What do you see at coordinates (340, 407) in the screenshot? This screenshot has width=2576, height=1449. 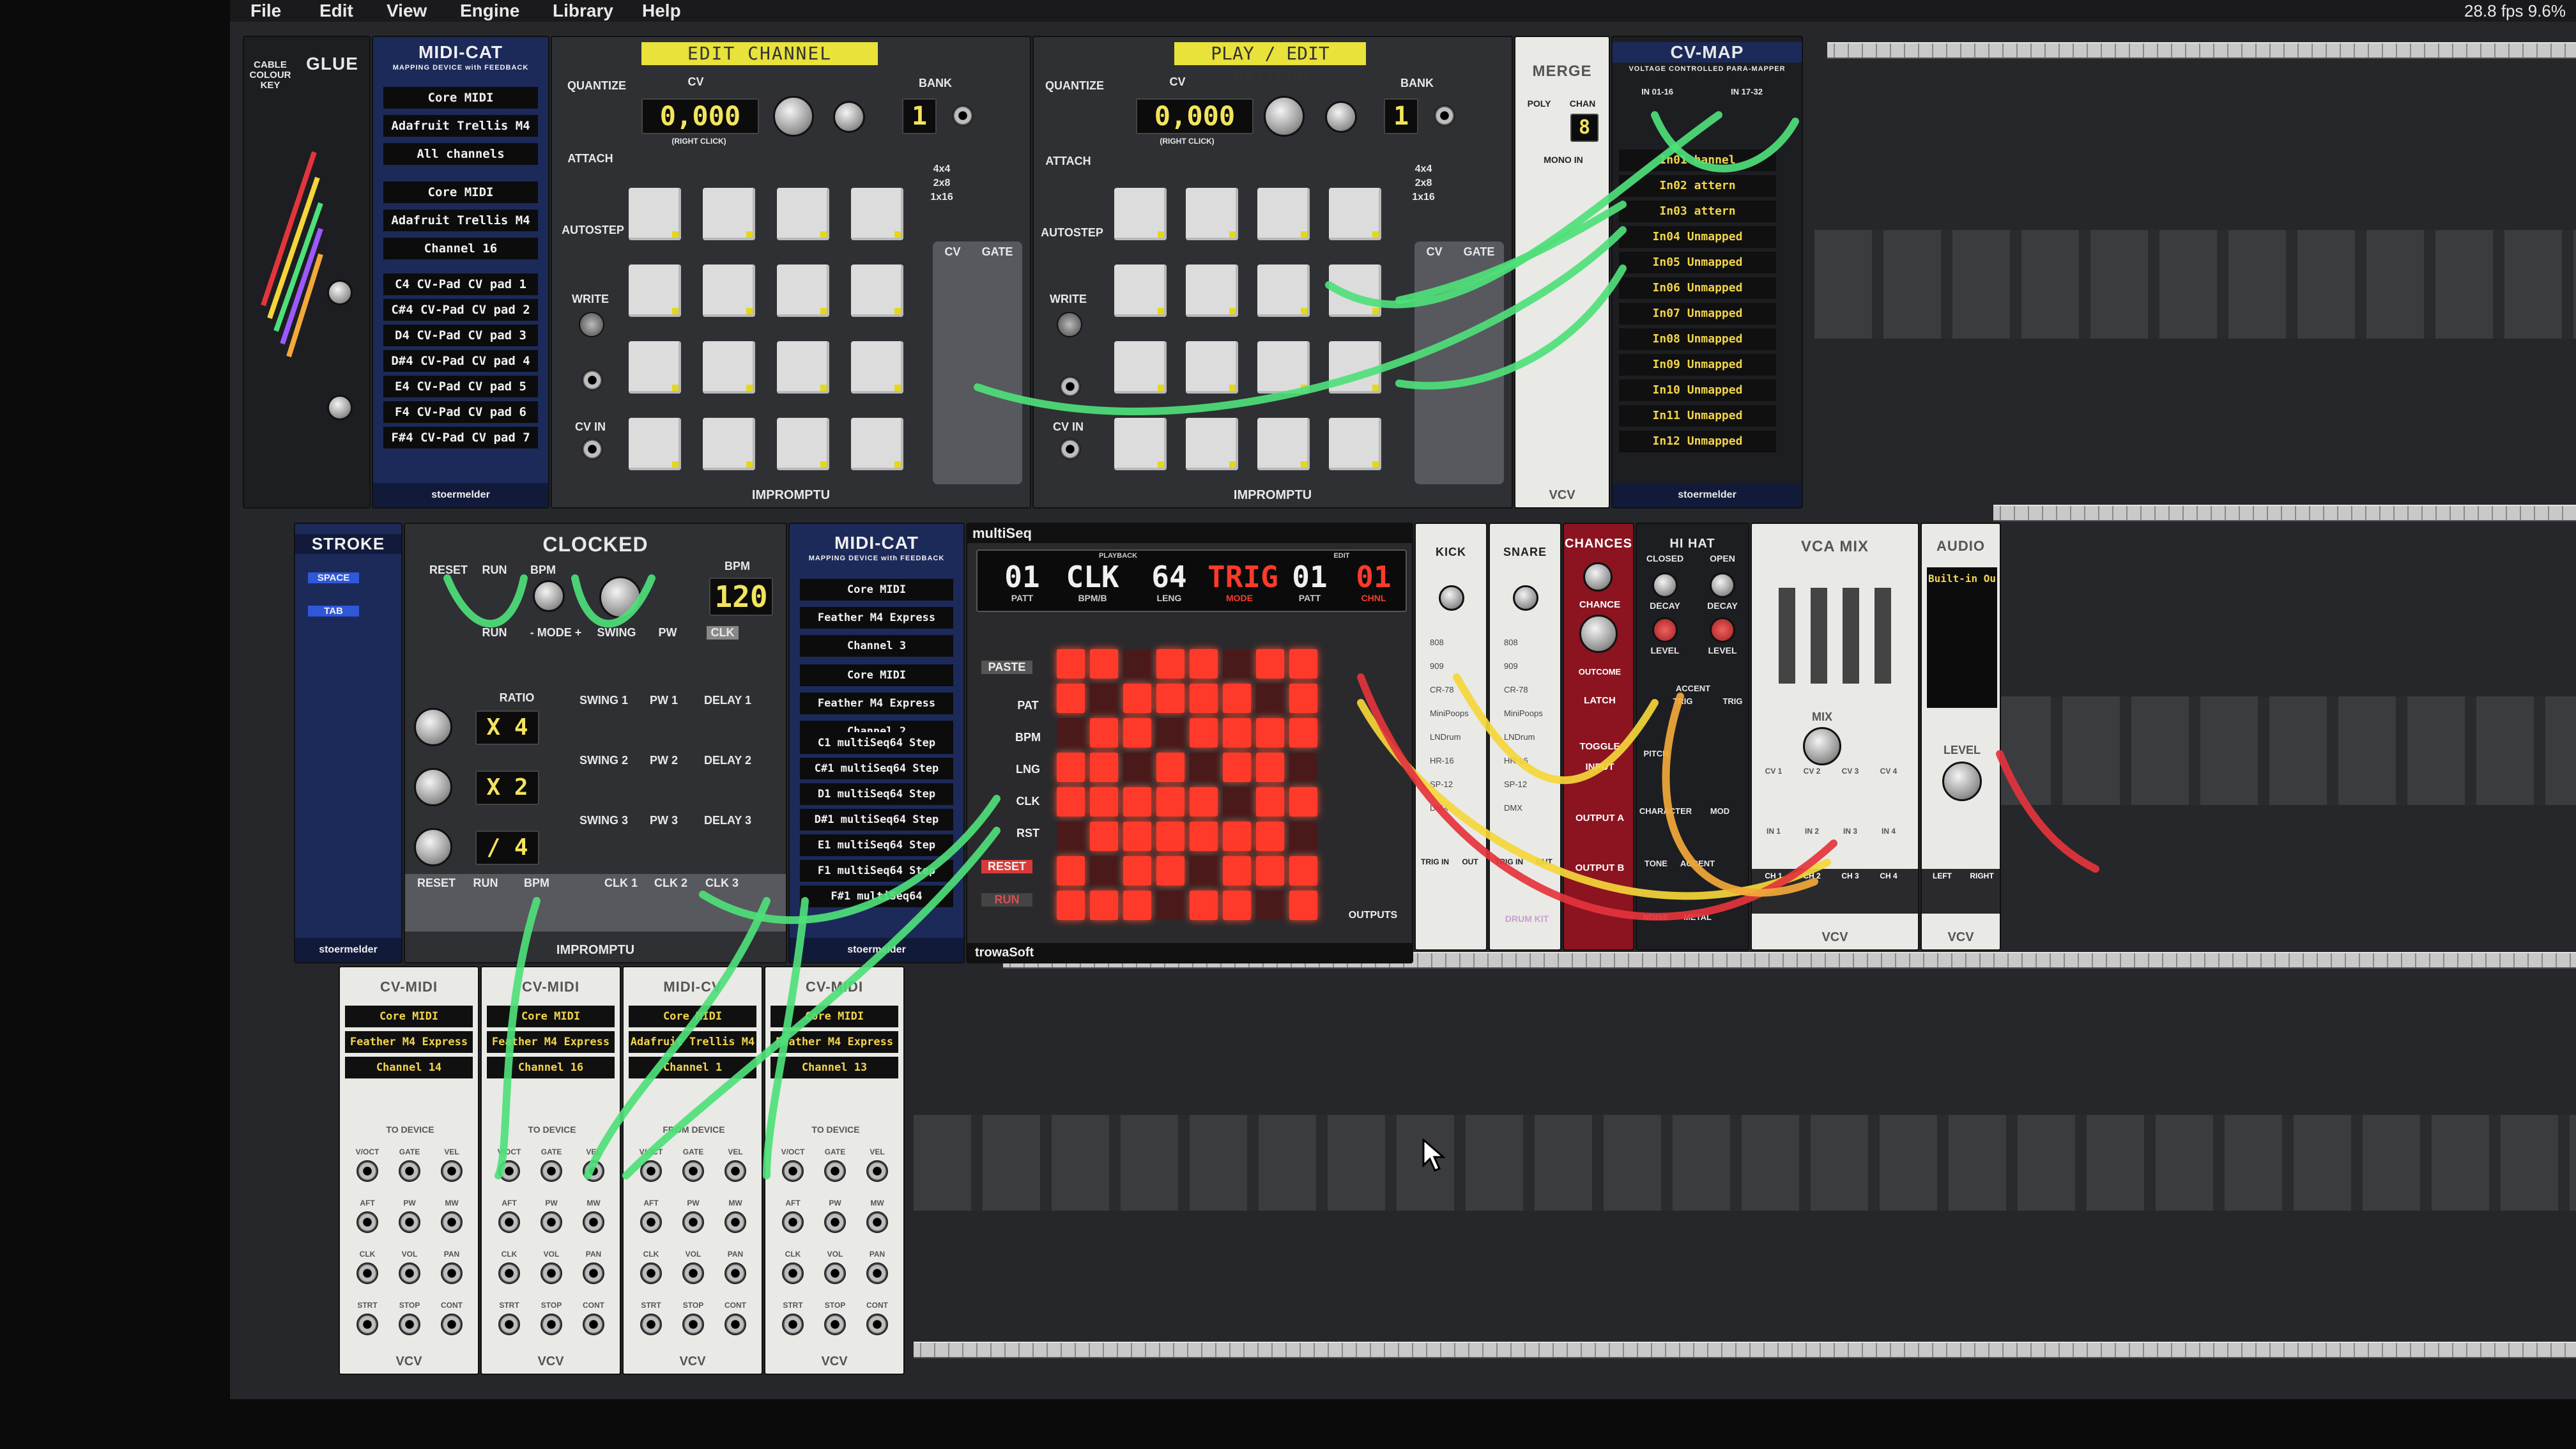 I see `opacity-knob` at bounding box center [340, 407].